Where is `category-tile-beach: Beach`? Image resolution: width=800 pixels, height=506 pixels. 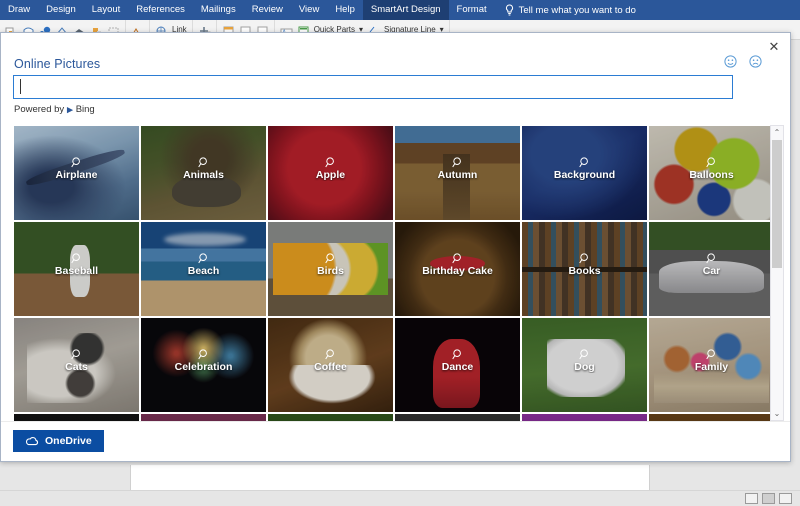
category-tile-beach: Beach is located at coordinates (203, 269).